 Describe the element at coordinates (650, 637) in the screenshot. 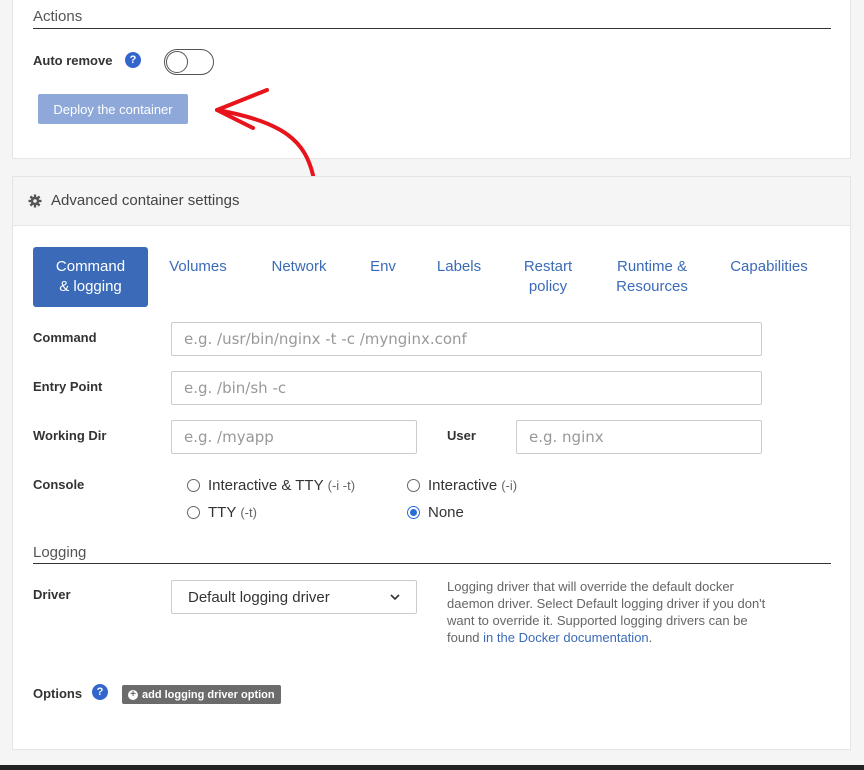

I see `help-text-end: .` at that location.